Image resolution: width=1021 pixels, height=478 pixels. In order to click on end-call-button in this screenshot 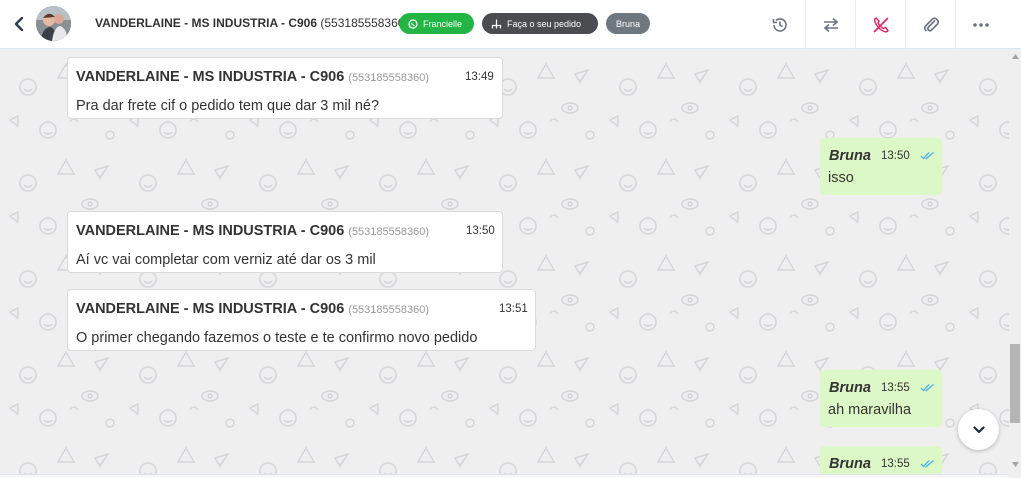, I will do `click(880, 24)`.